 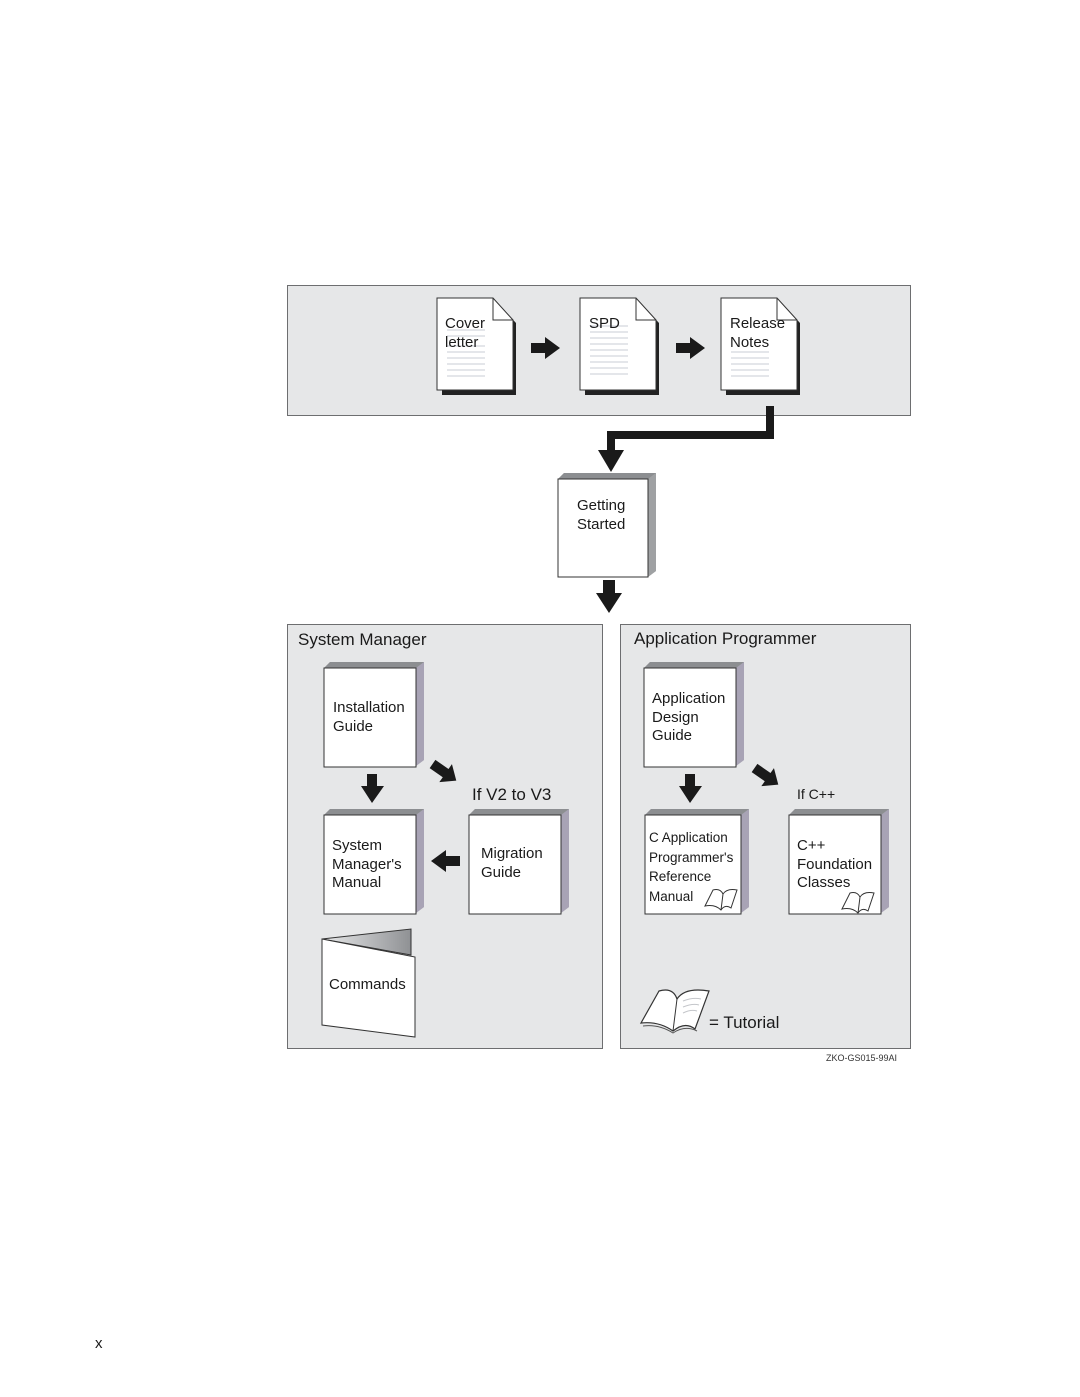 What do you see at coordinates (445, 861) in the screenshot?
I see `arrow-left-icon` at bounding box center [445, 861].